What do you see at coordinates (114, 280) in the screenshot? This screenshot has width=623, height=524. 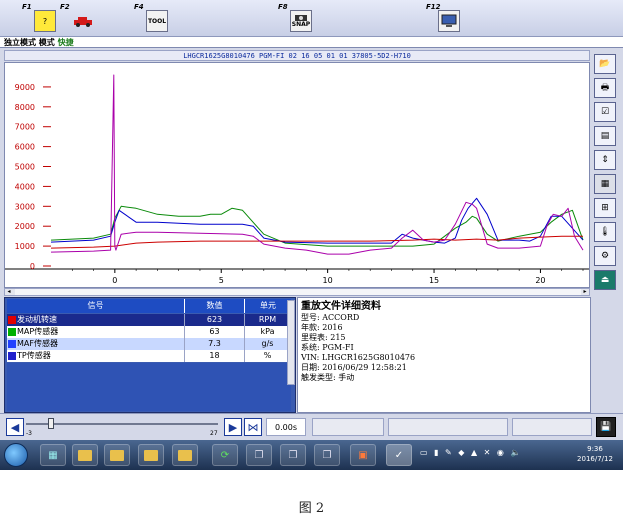 I see `x-tick-label: 0` at bounding box center [114, 280].